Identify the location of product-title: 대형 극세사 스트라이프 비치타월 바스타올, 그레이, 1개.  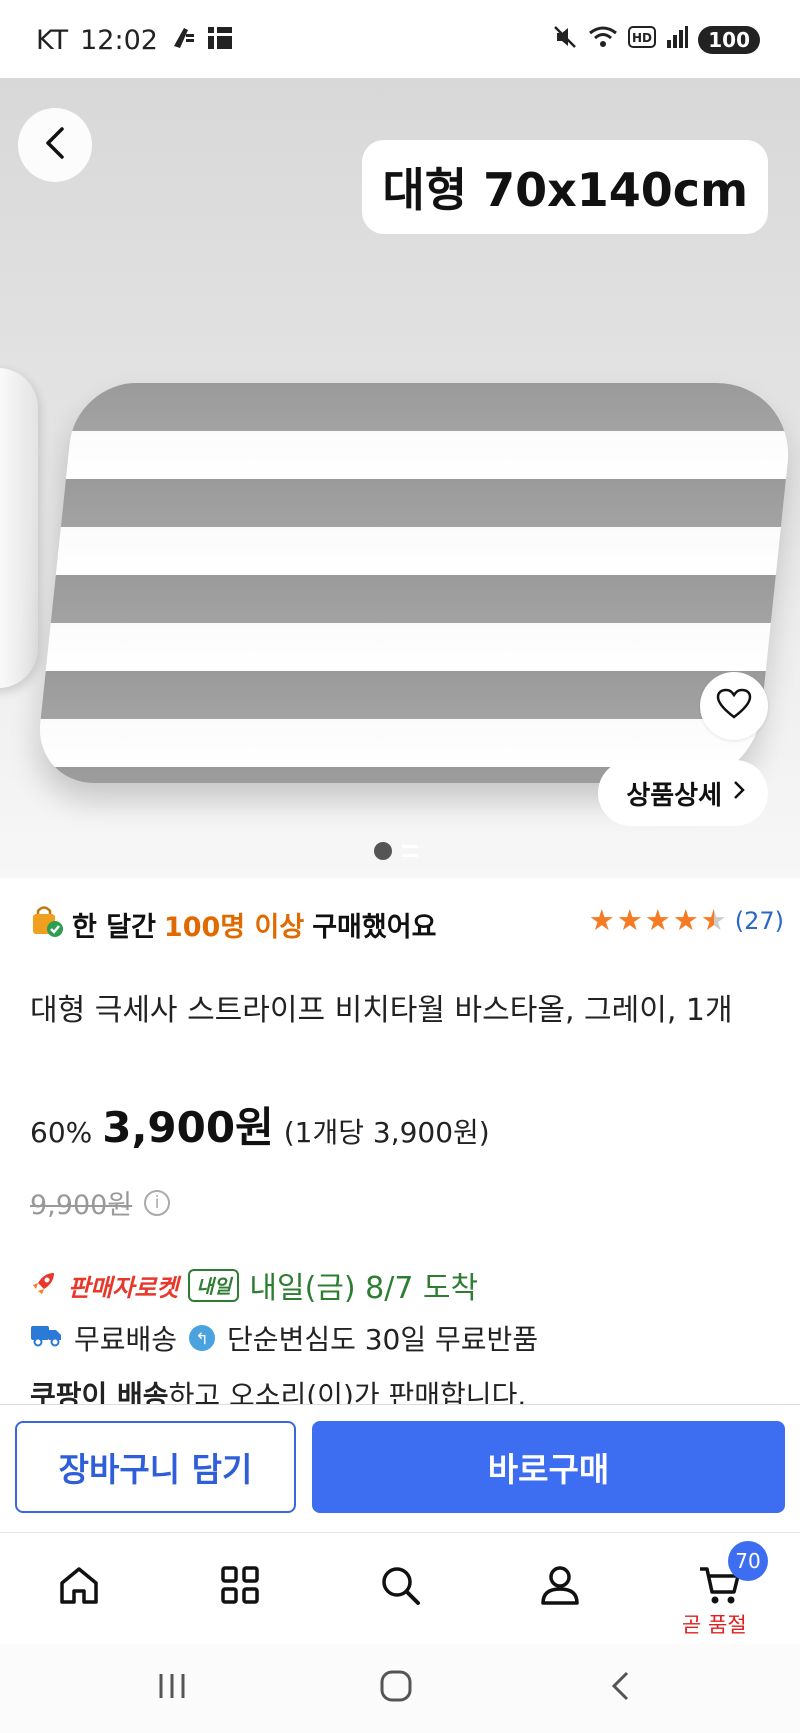
(381, 1010).